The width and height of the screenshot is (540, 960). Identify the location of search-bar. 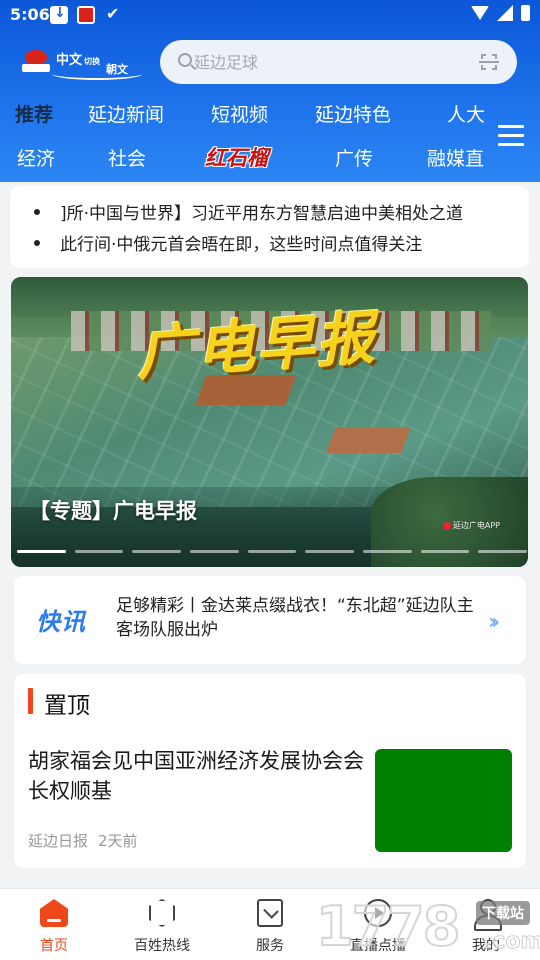
(338, 62).